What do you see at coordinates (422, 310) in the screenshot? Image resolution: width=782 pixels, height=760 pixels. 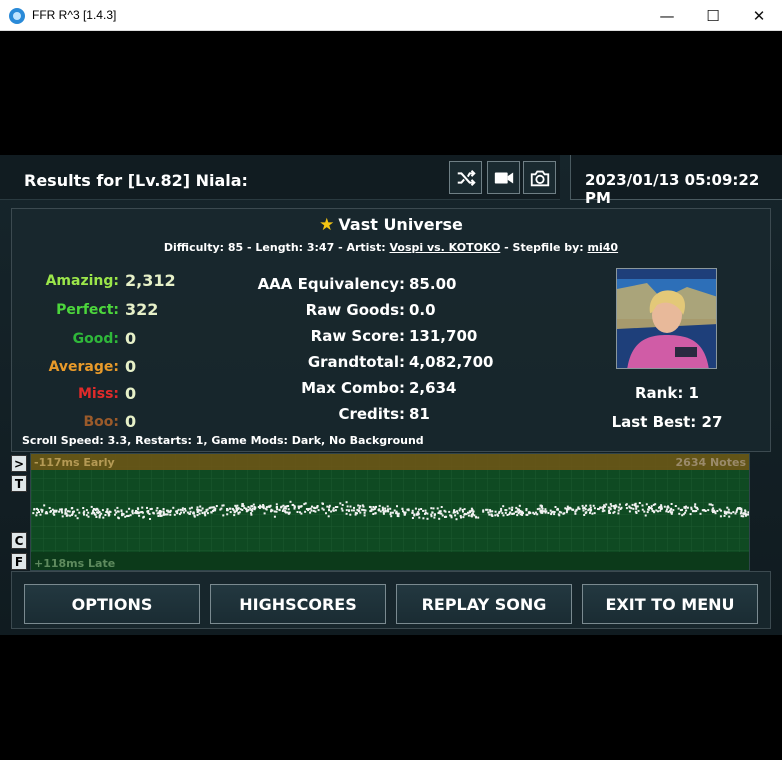 I see `stat-value-raw-goods: 0.0` at bounding box center [422, 310].